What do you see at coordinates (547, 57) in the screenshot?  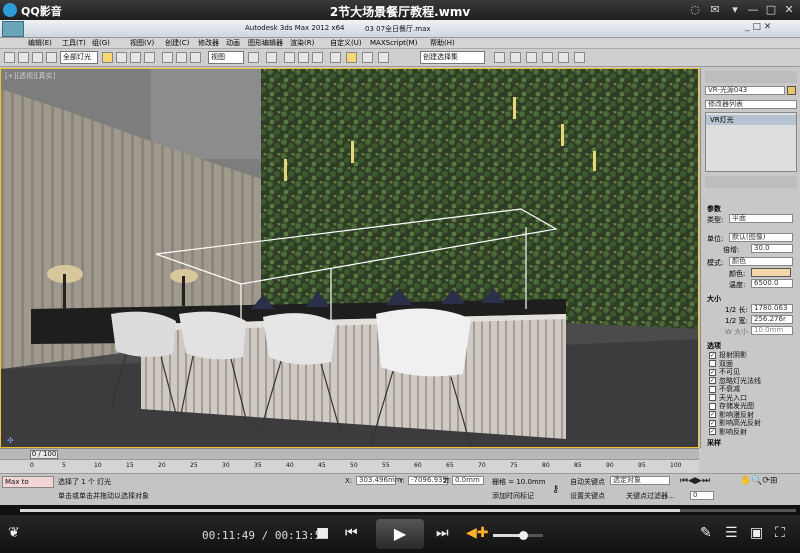 I see `render-setup-icon` at bounding box center [547, 57].